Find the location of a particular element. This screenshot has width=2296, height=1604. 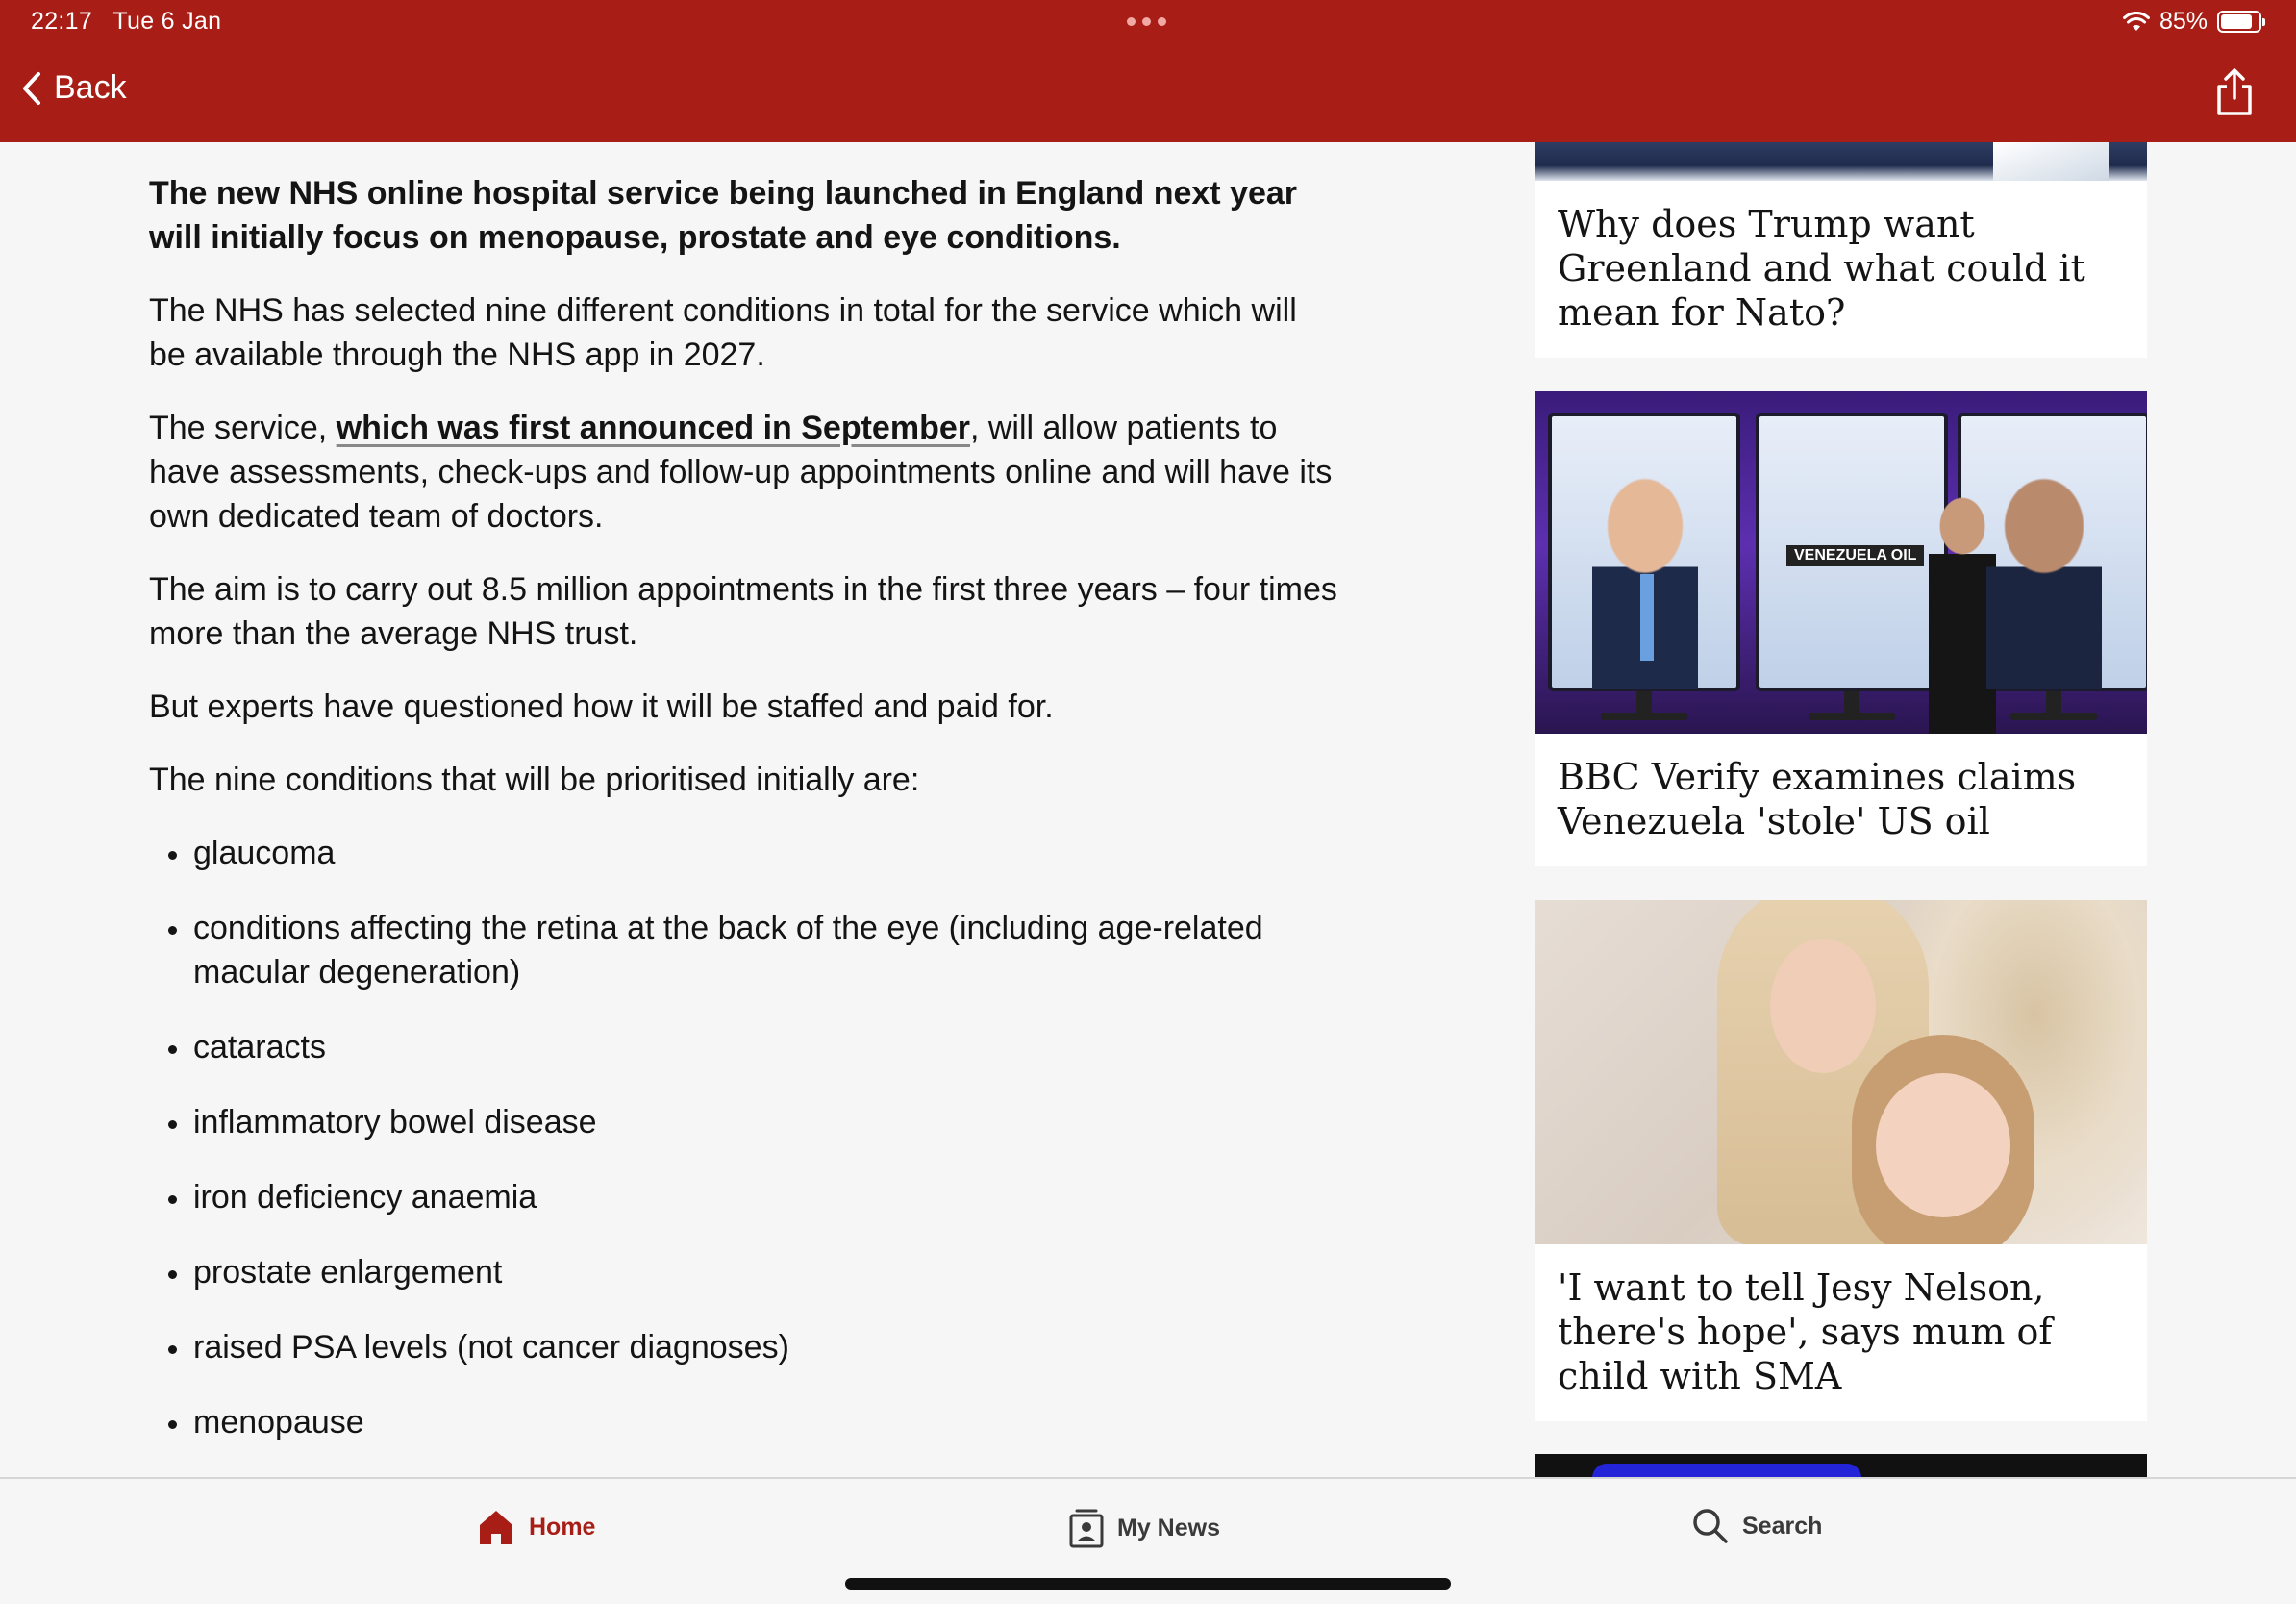

chevron-left-icon is located at coordinates (32, 88).